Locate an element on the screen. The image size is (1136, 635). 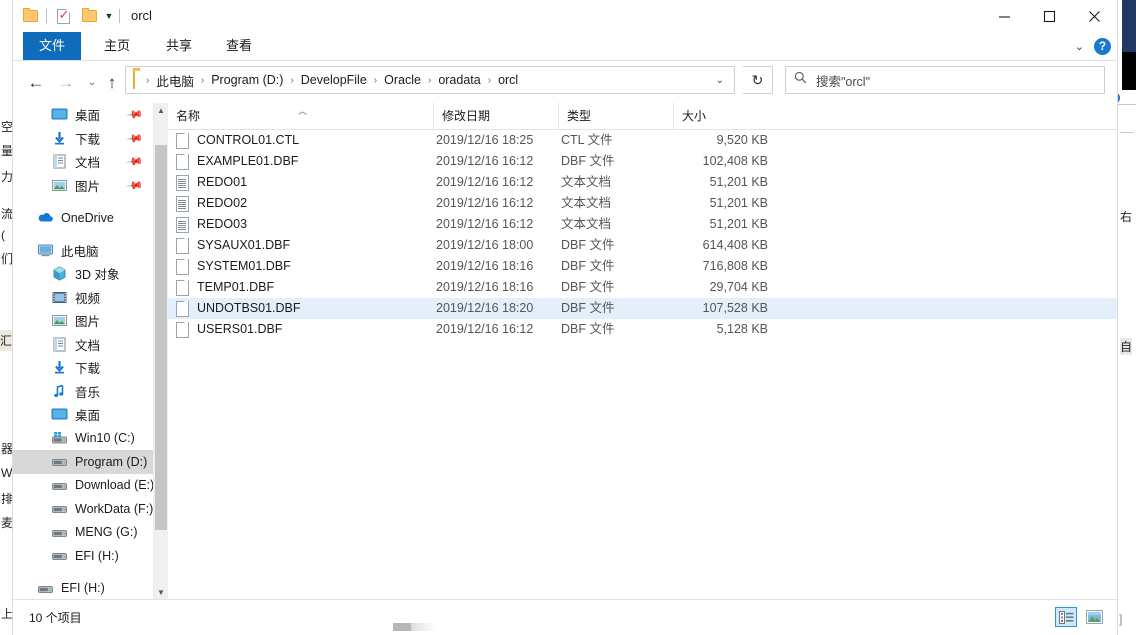
sidebar-item-program-d: Program (D:) is located at coordinates (90, 462).